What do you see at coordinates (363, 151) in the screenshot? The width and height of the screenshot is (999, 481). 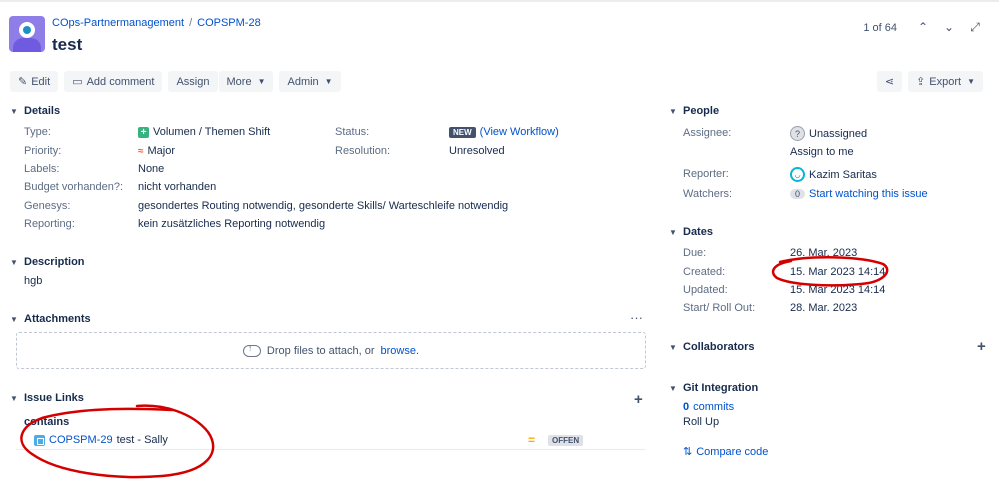 I see `resolution-label: Resolution:` at bounding box center [363, 151].